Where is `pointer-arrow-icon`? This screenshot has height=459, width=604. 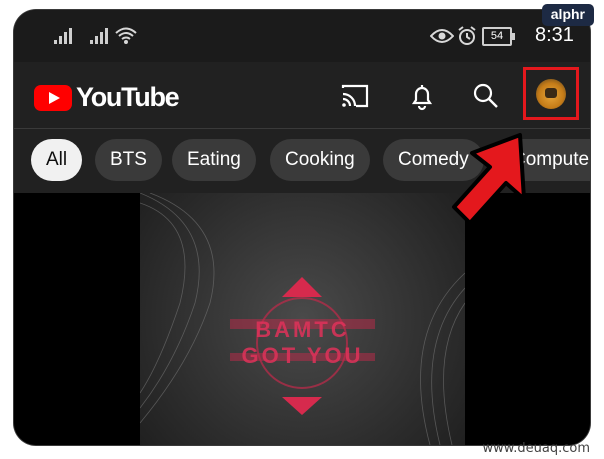 pointer-arrow-icon is located at coordinates (489, 179).